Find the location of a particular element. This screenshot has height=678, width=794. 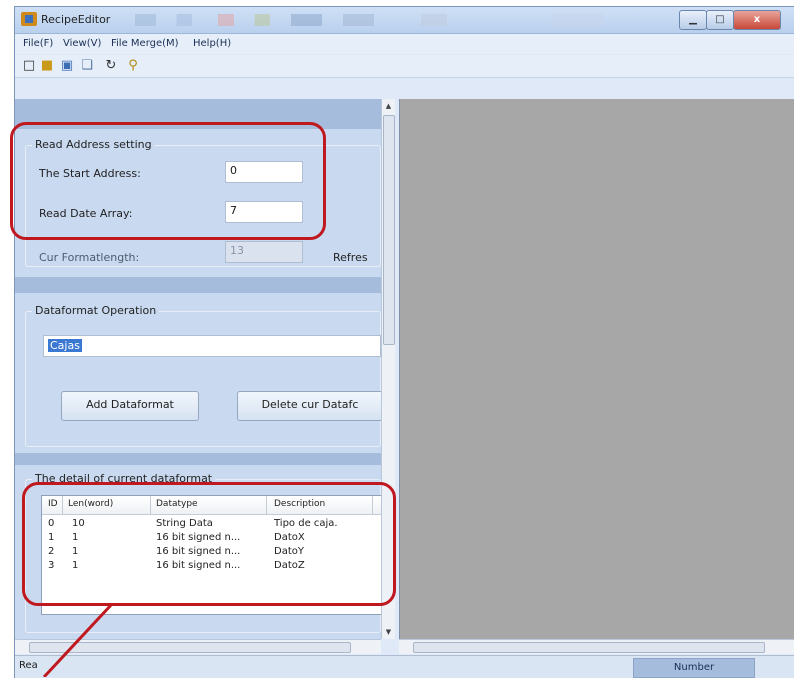

annotation-arrow is located at coordinates (78, 639).